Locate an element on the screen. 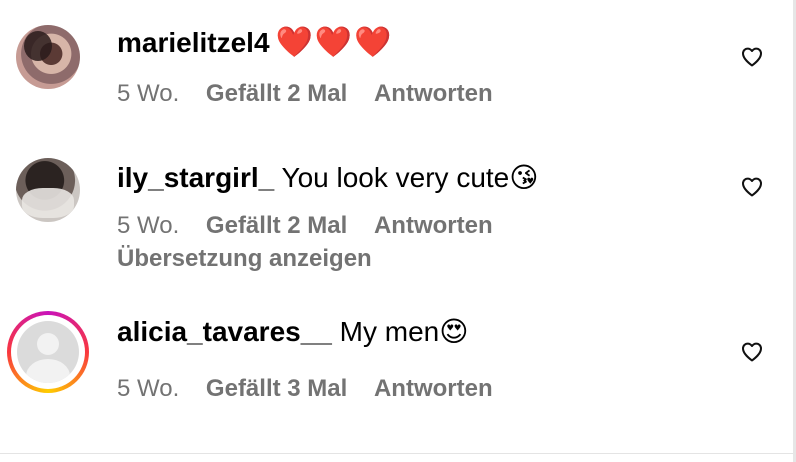 This screenshot has height=462, width=796. comment-body: marielitzel4 ❤️❤️❤️ is located at coordinates (255, 43).